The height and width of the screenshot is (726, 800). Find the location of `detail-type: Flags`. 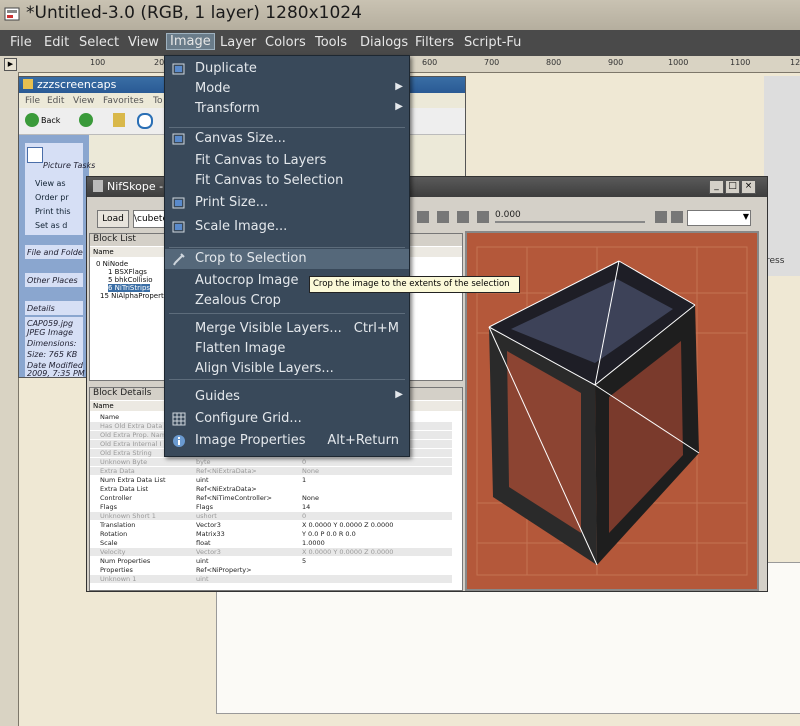

detail-type: Flags is located at coordinates (205, 507).